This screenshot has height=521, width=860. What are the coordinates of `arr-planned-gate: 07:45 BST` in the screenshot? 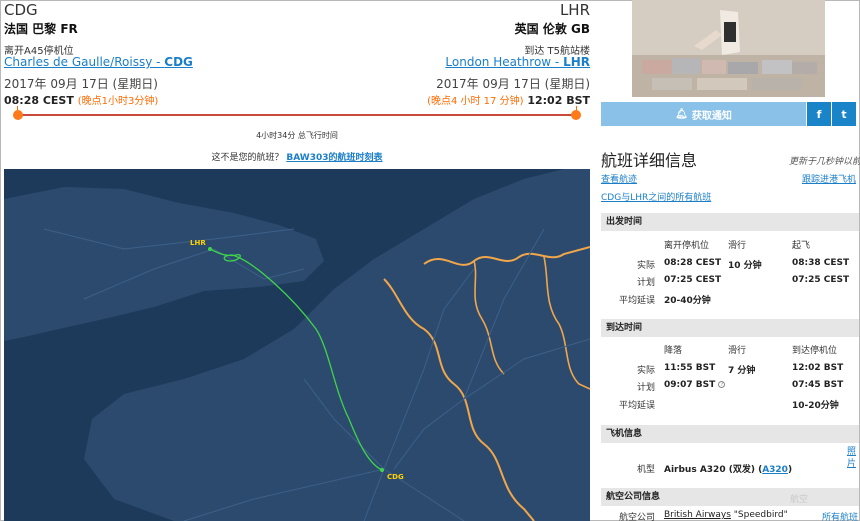 It's located at (818, 385).